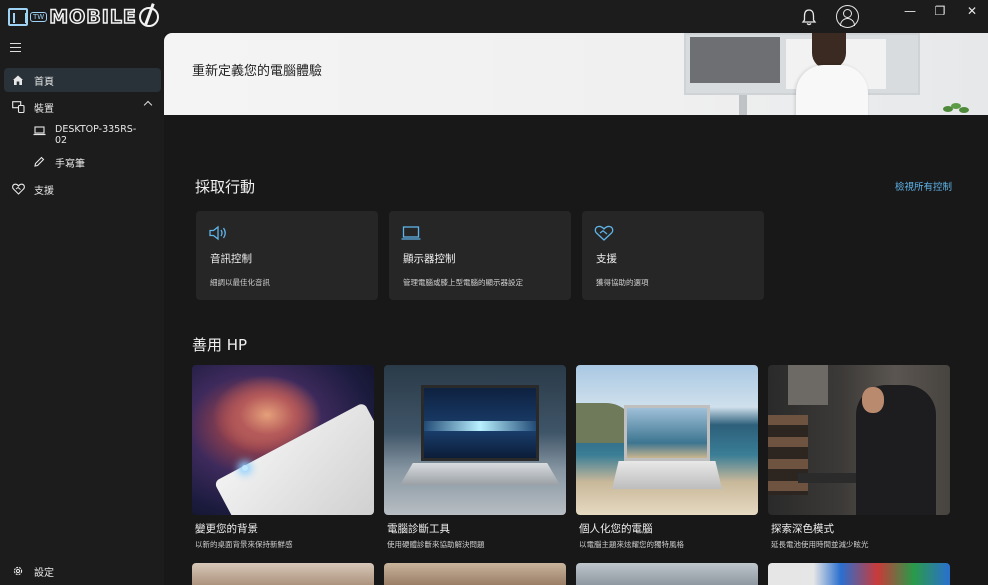 This screenshot has height=585, width=988. Describe the element at coordinates (673, 255) in the screenshot. I see `support-card: 支援 獲得協助的選項` at that location.